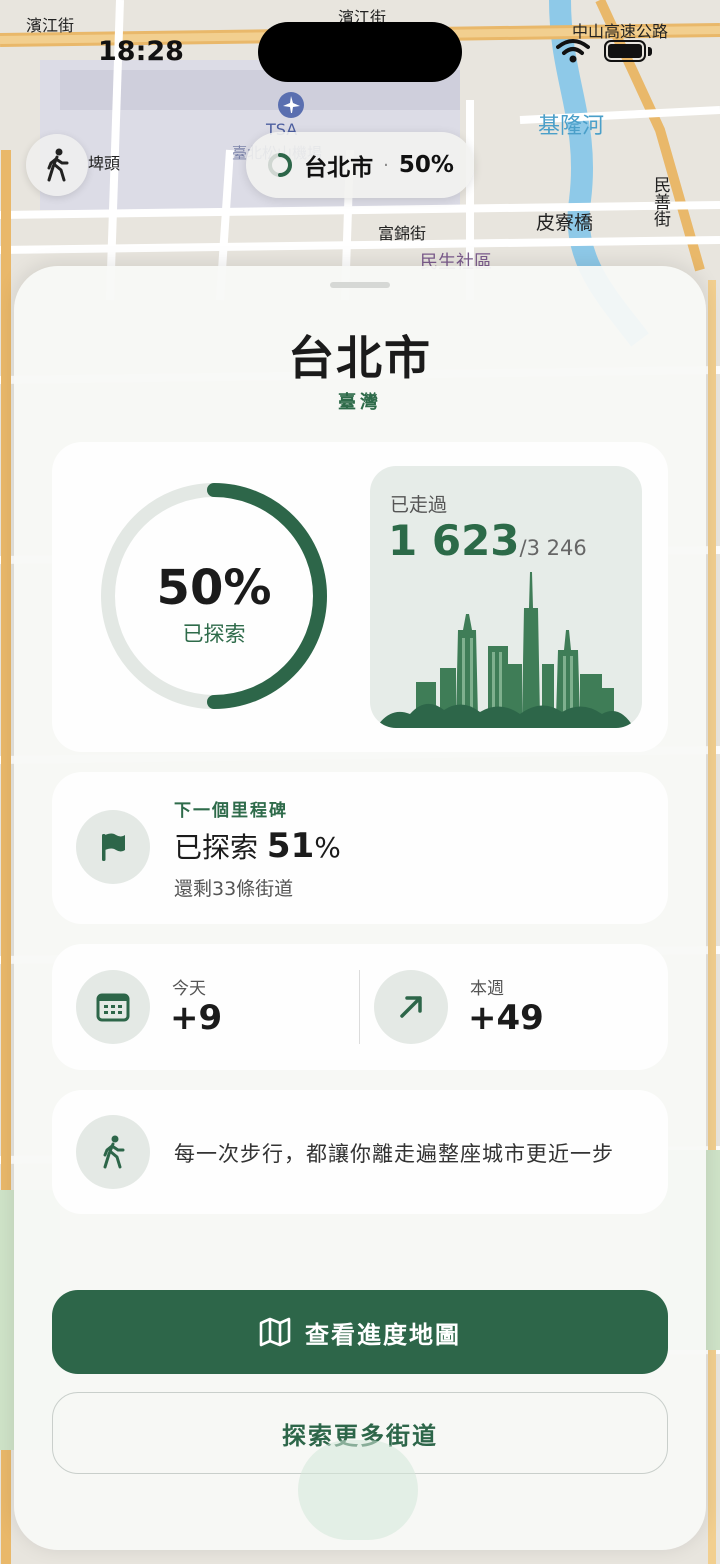  Describe the element at coordinates (360, 402) in the screenshot. I see `sheet-subtitle: 臺灣` at that location.